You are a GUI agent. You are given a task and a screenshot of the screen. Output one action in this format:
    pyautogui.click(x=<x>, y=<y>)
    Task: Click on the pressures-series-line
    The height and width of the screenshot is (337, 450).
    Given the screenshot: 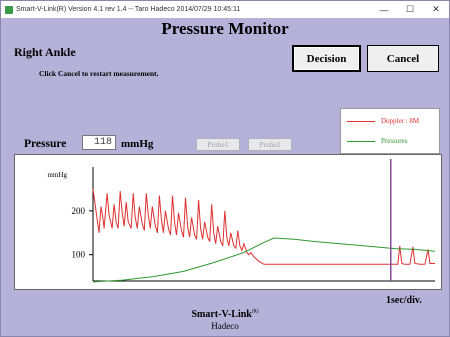 What is the action you would take?
    pyautogui.click(x=264, y=260)
    